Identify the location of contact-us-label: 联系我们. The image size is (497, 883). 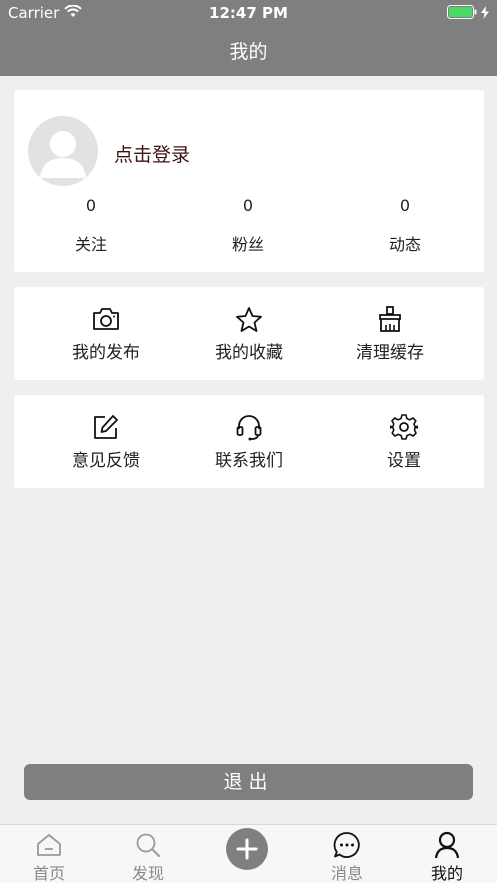
(249, 461).